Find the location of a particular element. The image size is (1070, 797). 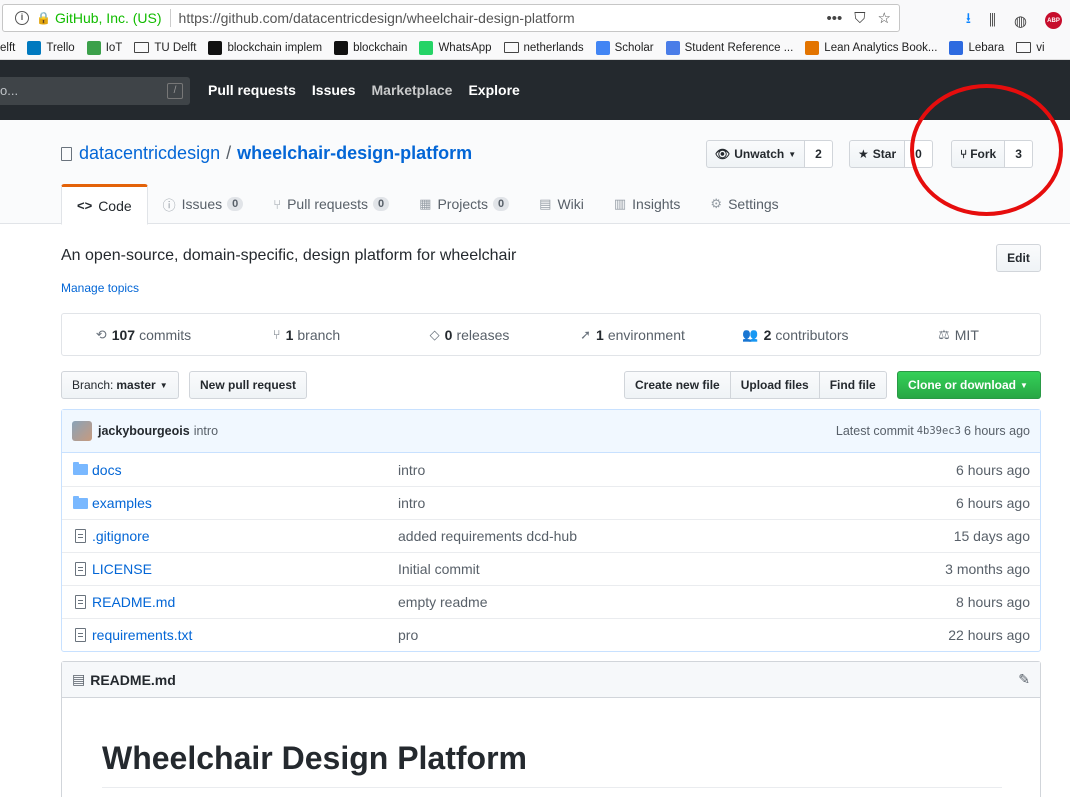

eye-icon: 👁 is located at coordinates (723, 154).